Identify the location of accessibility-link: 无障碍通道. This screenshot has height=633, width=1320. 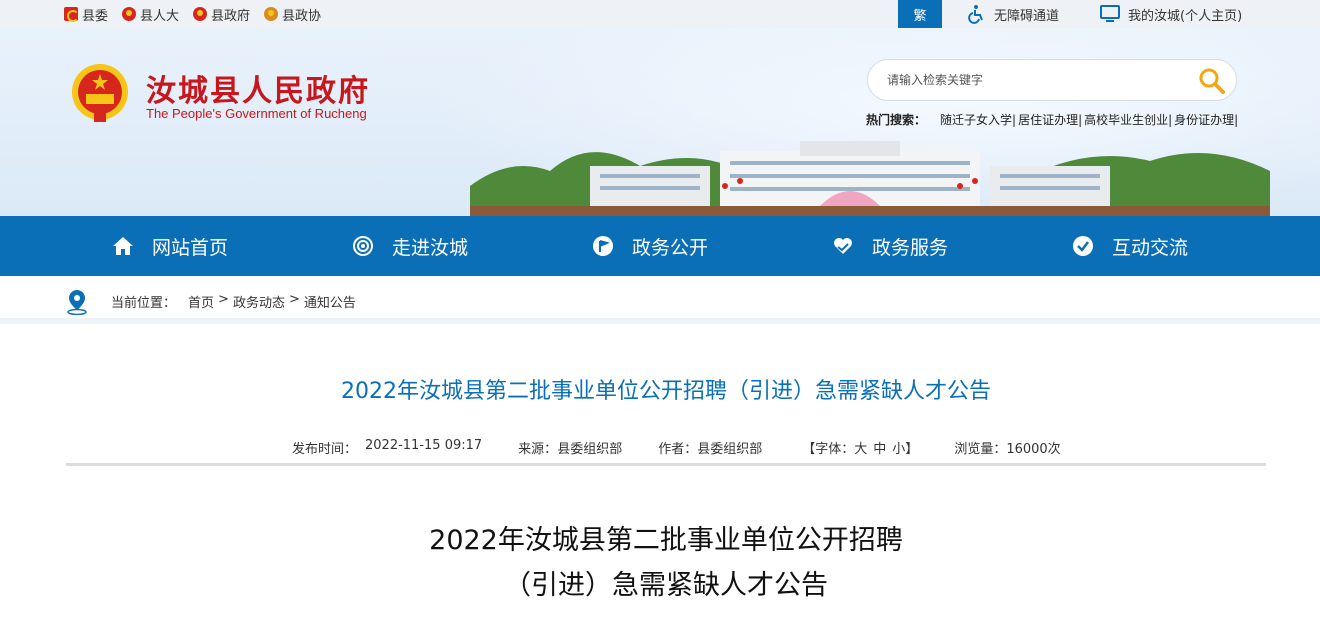
(1012, 14).